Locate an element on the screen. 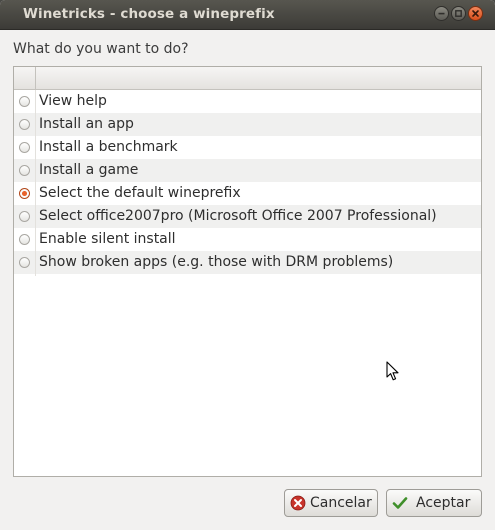 The image size is (495, 530). option-row-view-help: View help is located at coordinates (247, 101).